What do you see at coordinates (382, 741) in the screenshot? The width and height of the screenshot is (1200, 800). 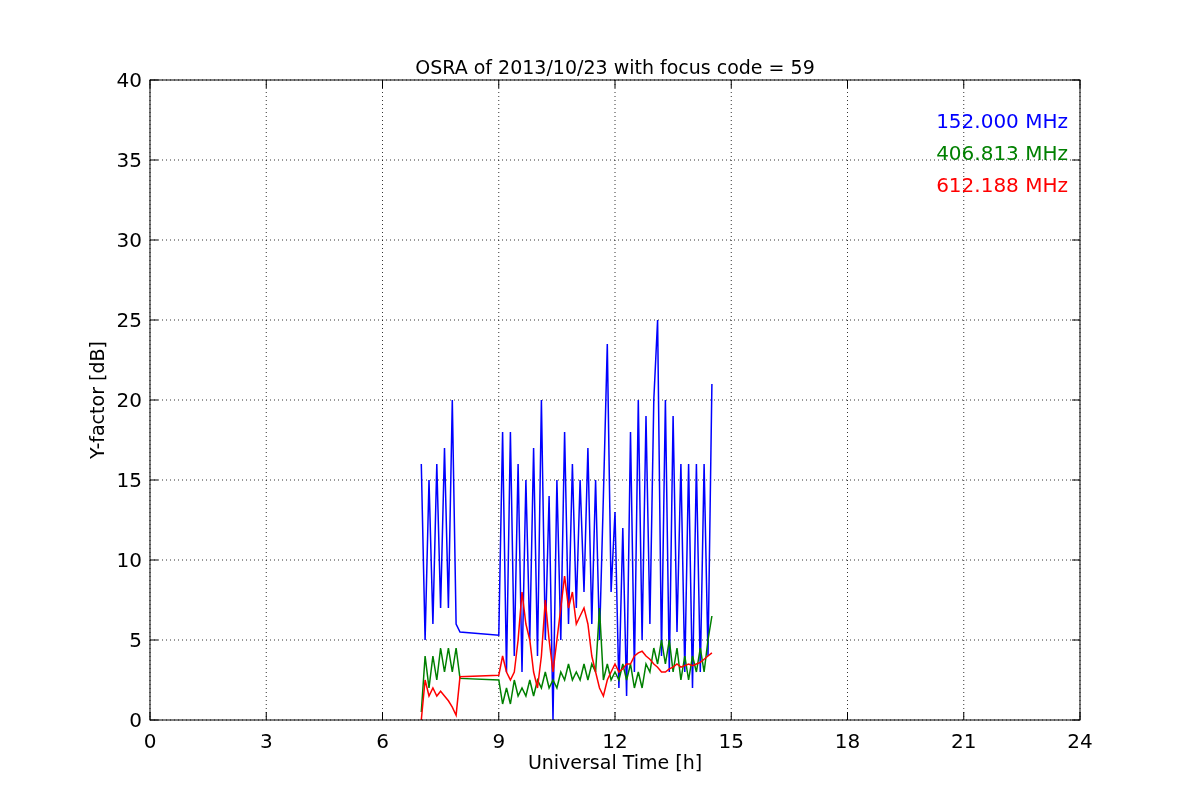 I see `x-tick-label: 6` at bounding box center [382, 741].